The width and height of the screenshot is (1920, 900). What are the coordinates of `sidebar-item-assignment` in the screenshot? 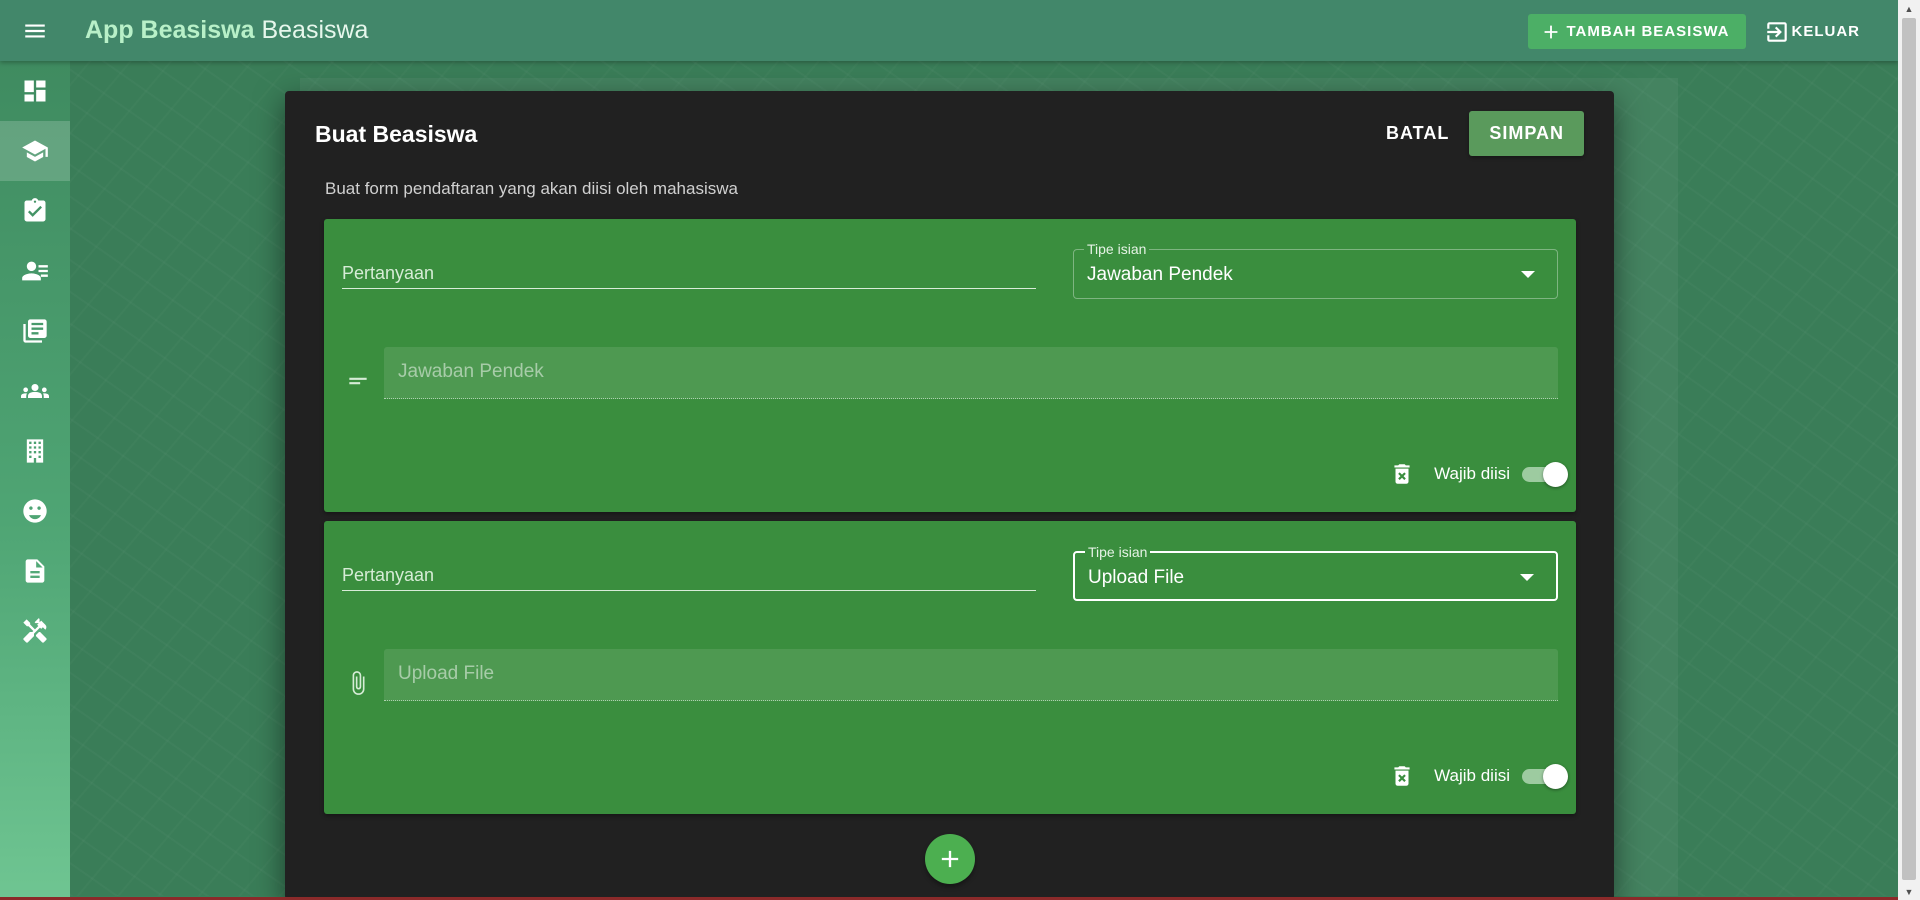 It's located at (35, 211).